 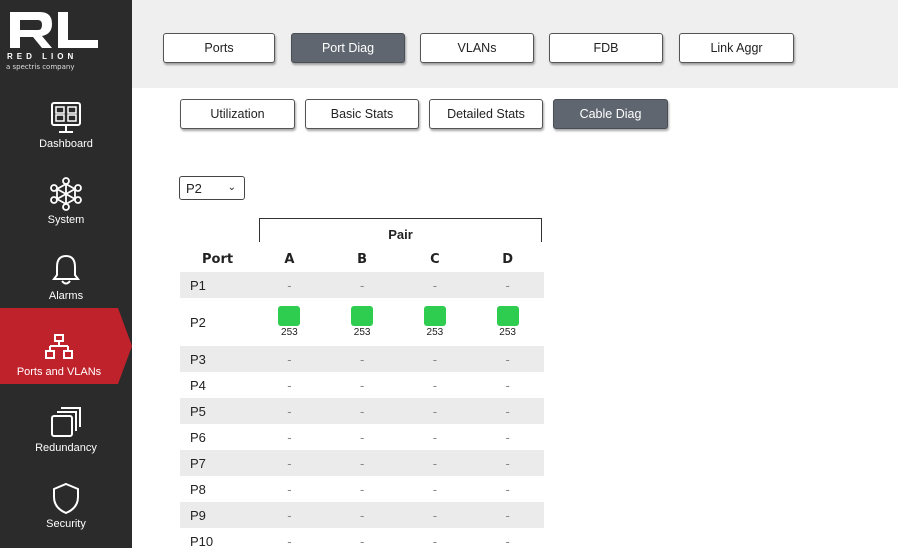 I want to click on sidebar-item-label: Security, so click(x=66, y=524).